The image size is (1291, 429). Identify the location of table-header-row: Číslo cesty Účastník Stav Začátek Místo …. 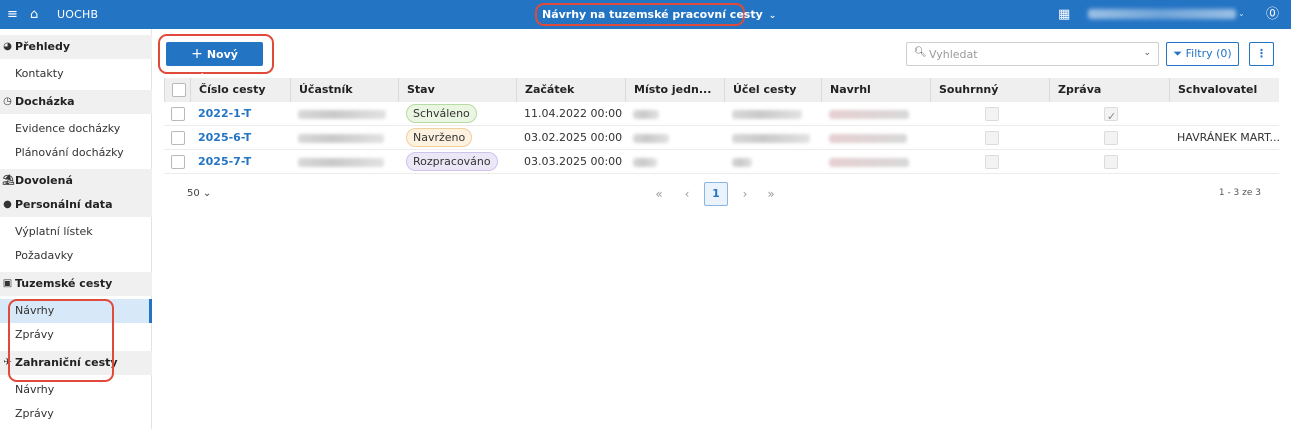
(721, 90).